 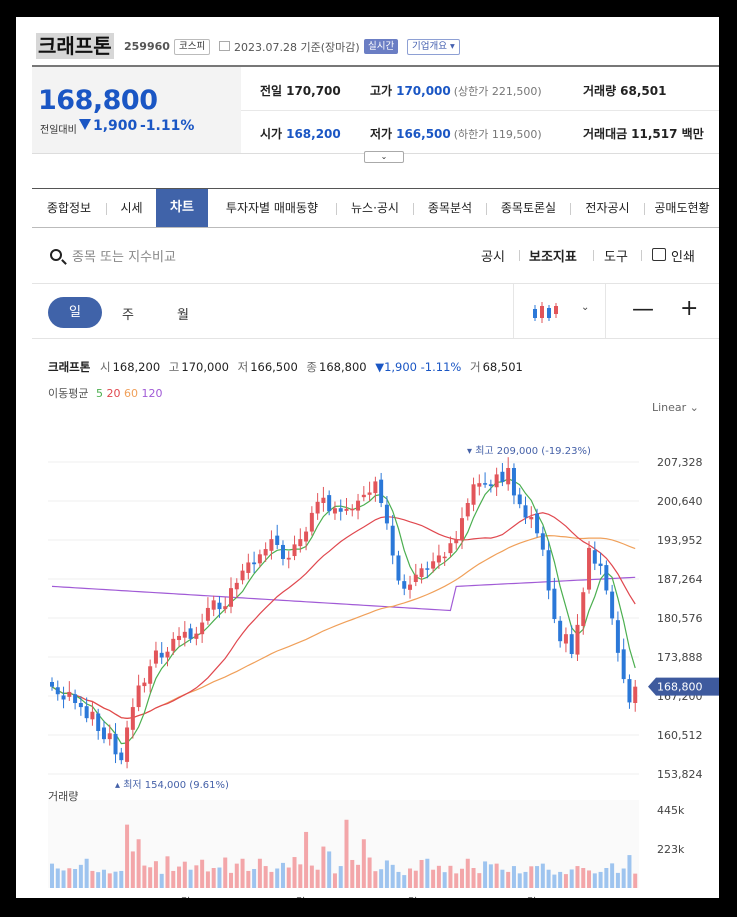 What do you see at coordinates (450, 208) in the screenshot?
I see `tab-analysis: 종목분석` at bounding box center [450, 208].